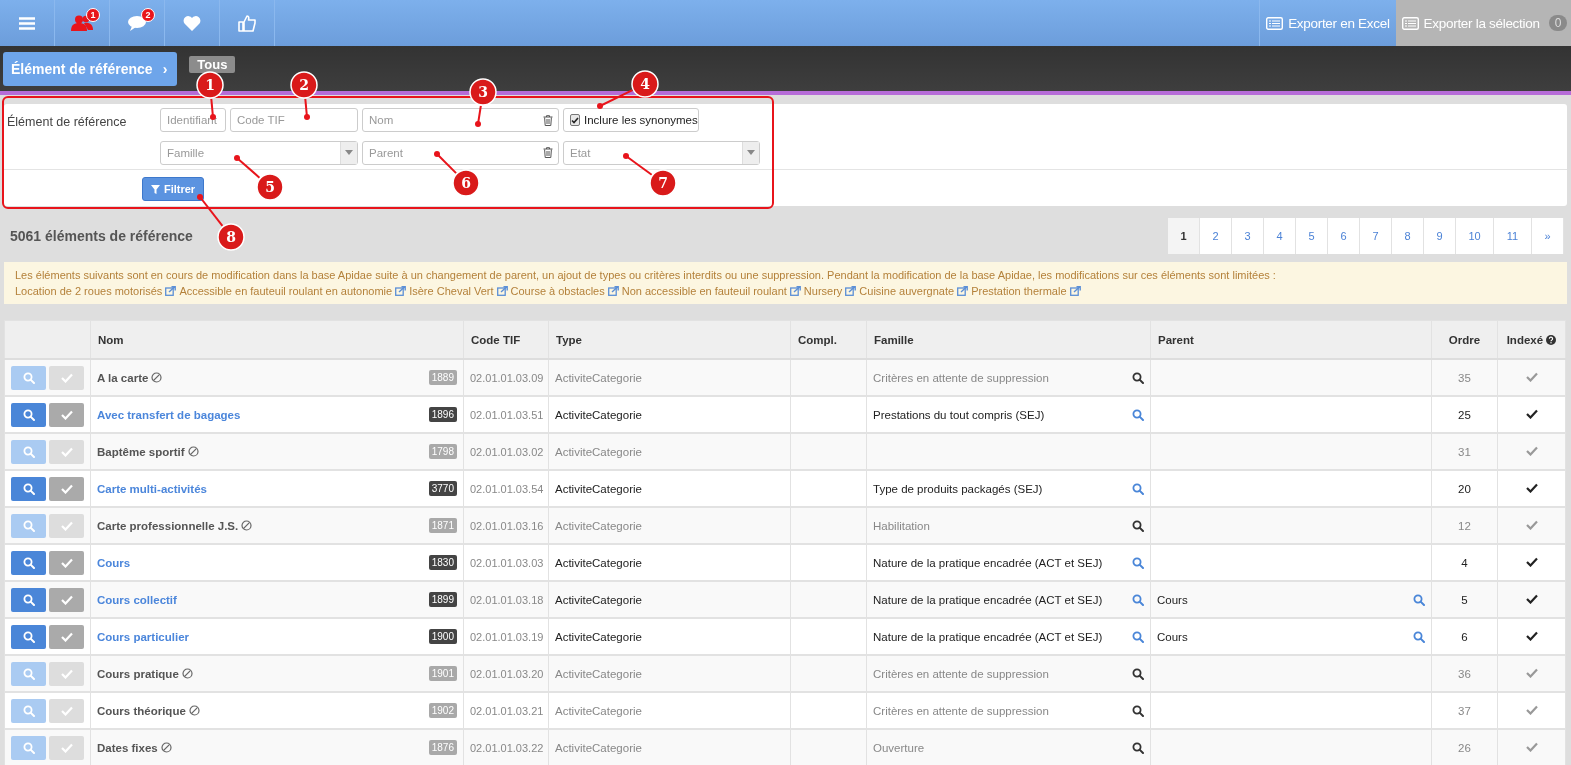 The width and height of the screenshot is (1571, 765). What do you see at coordinates (661, 152) in the screenshot?
I see `state-select: Etat` at bounding box center [661, 152].